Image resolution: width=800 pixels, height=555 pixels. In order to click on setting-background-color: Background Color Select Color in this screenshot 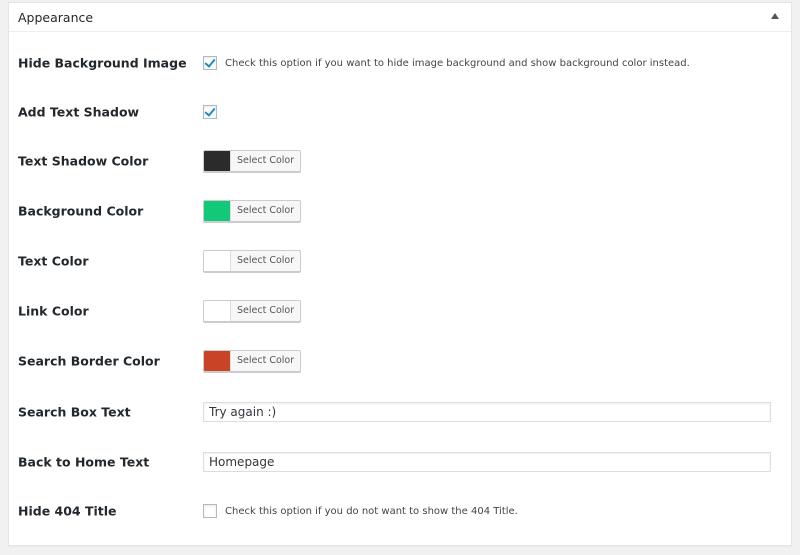, I will do `click(400, 211)`.